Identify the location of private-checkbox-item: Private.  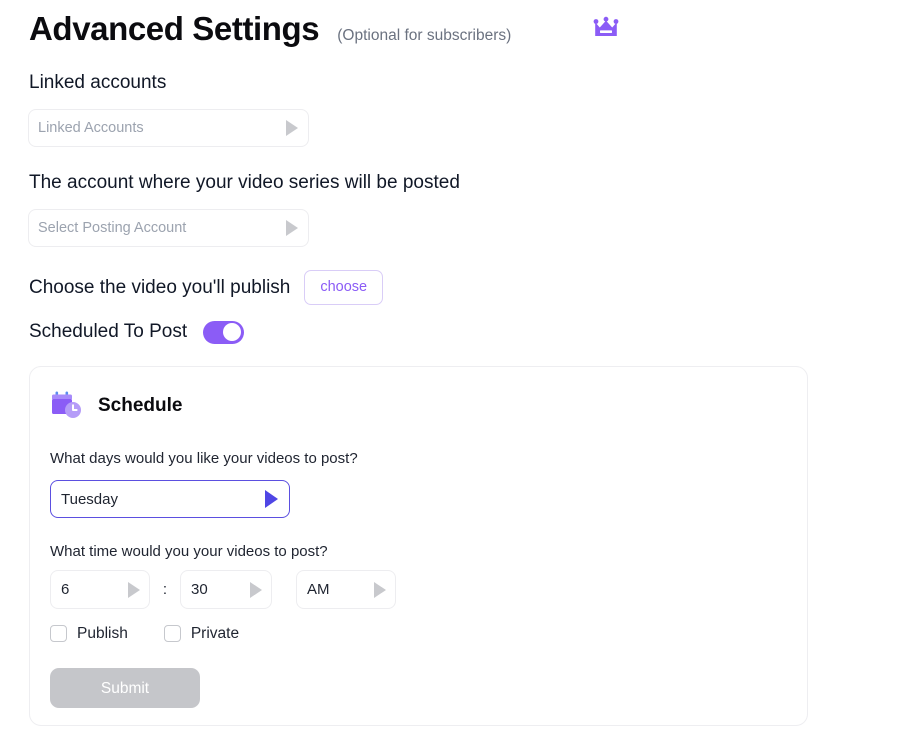
(201, 633).